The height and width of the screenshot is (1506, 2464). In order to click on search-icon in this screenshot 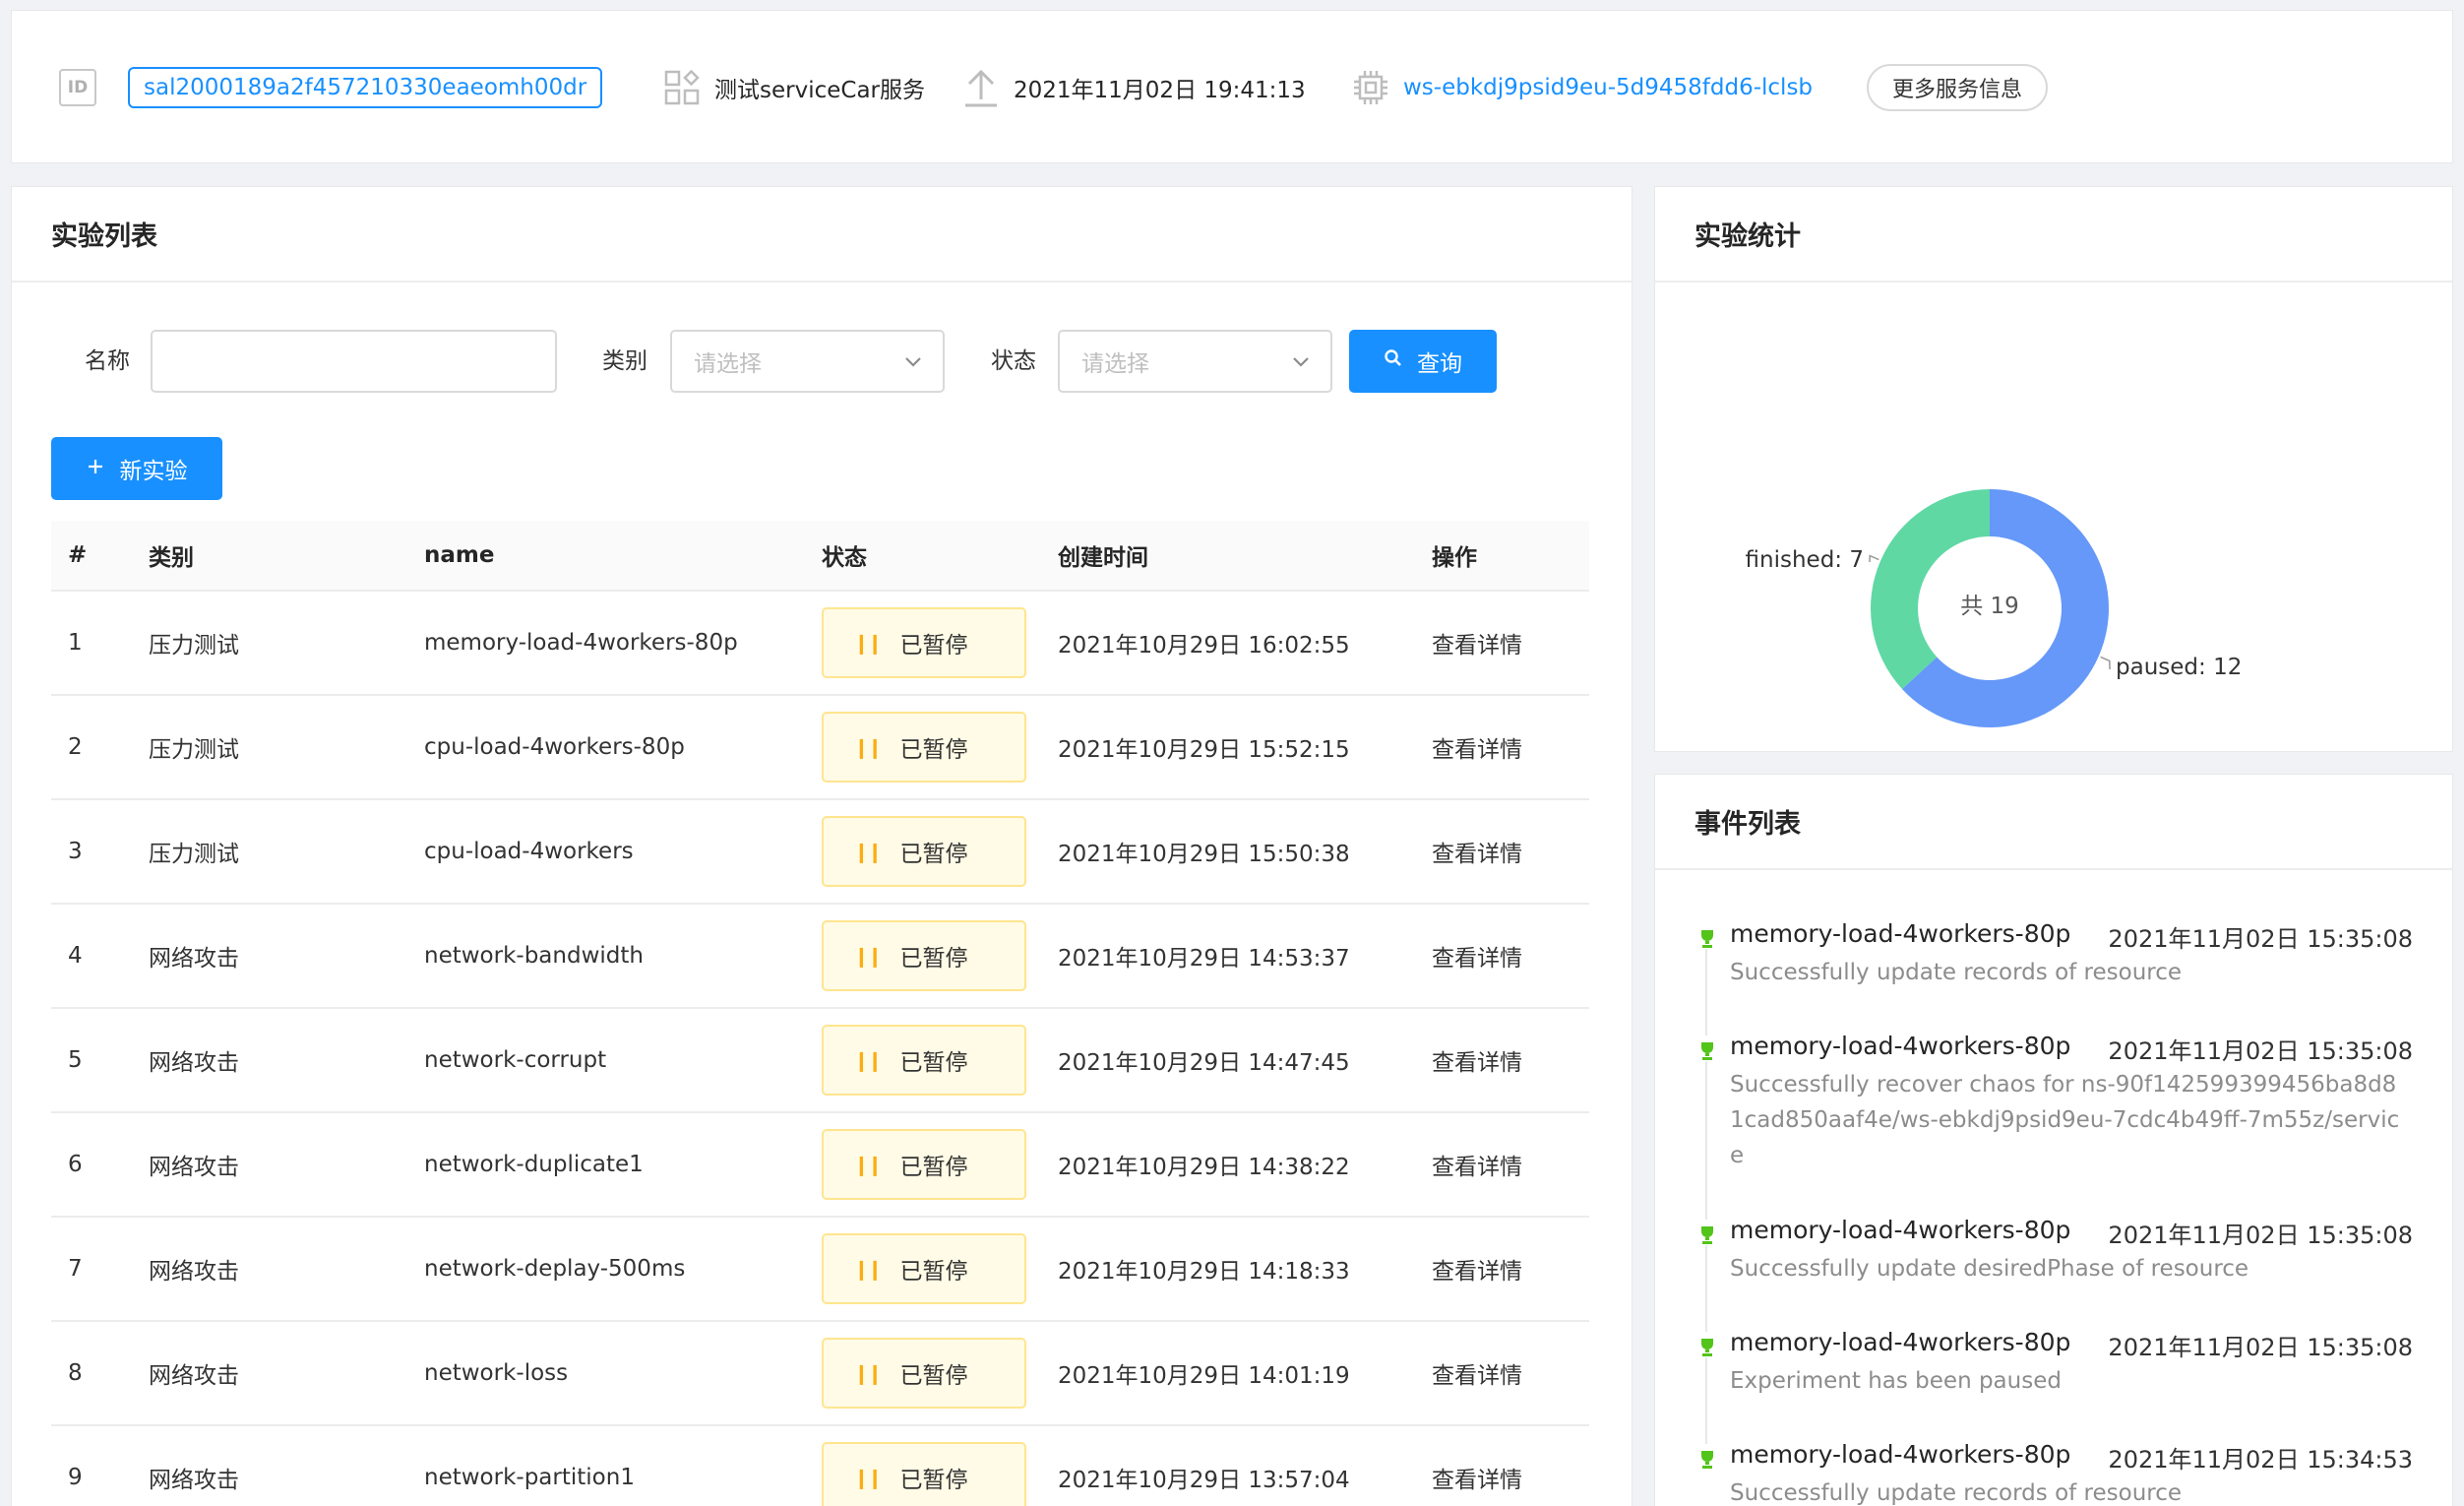, I will do `click(1393, 361)`.